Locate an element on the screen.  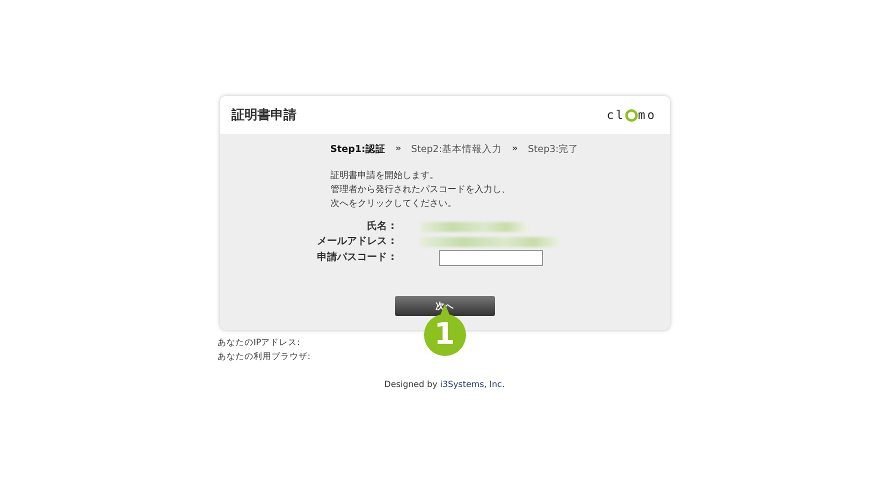
client-info-text: あなたの利用ブラウザ: is located at coordinates (265, 357).